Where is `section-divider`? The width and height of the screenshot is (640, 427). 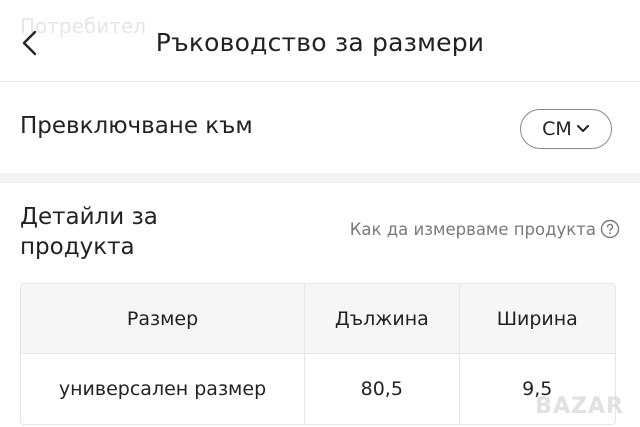
section-divider is located at coordinates (320, 178).